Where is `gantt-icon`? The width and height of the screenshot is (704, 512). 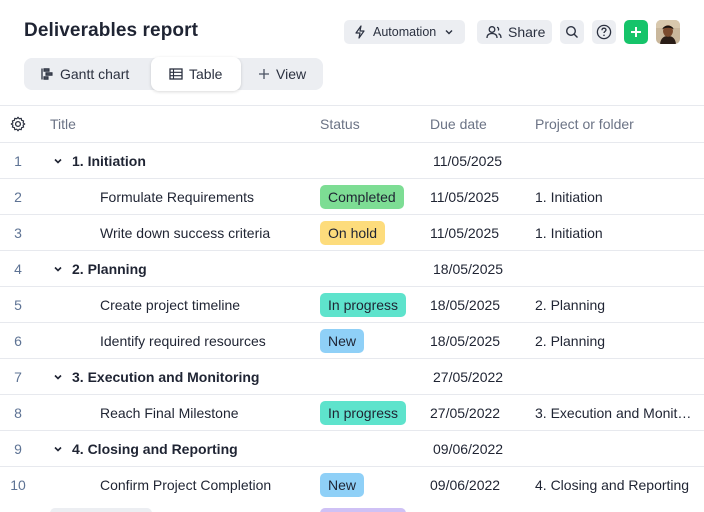
gantt-icon is located at coordinates (47, 74).